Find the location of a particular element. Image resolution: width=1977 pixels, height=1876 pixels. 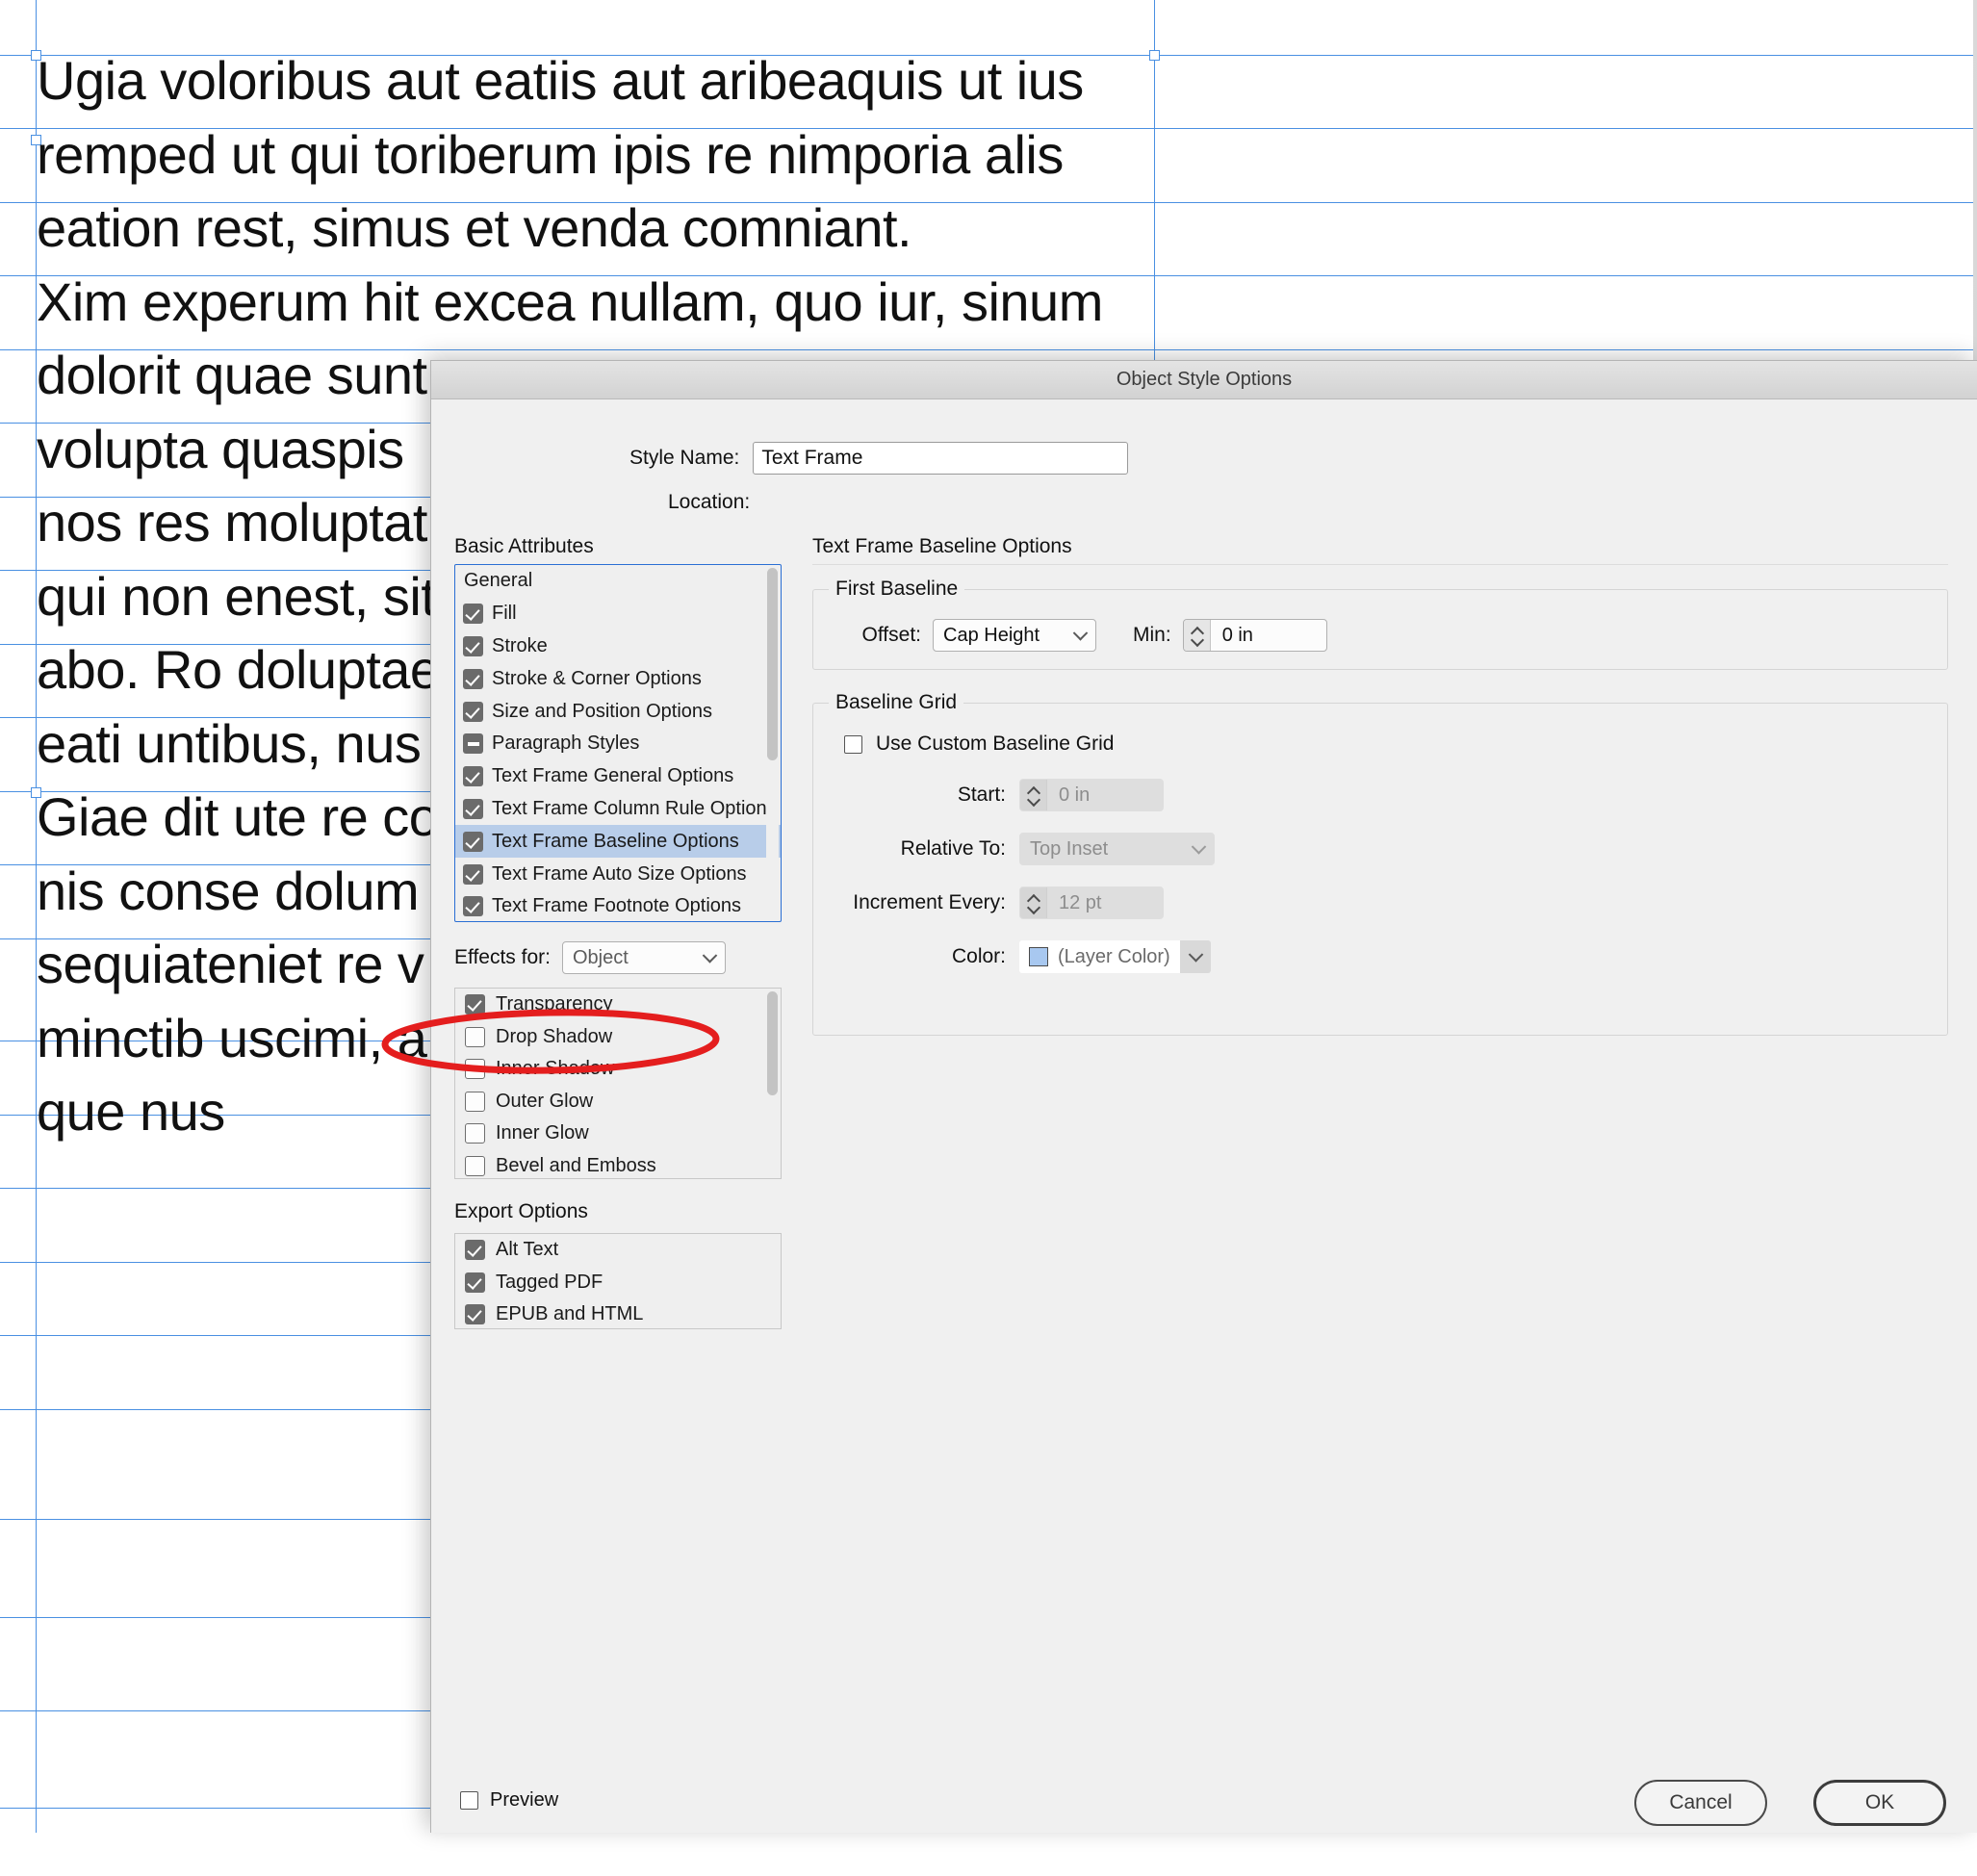

start-stepper: 0 in is located at coordinates (1091, 795).